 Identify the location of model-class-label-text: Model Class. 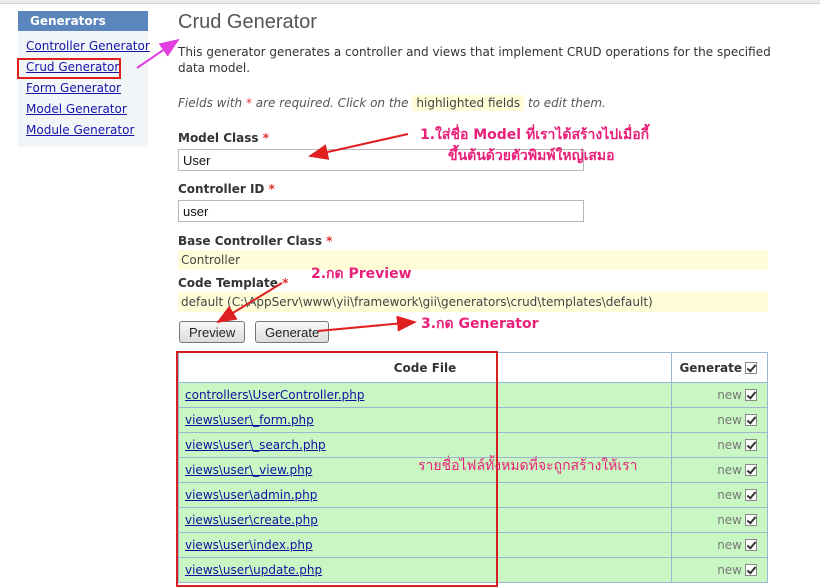
(218, 138).